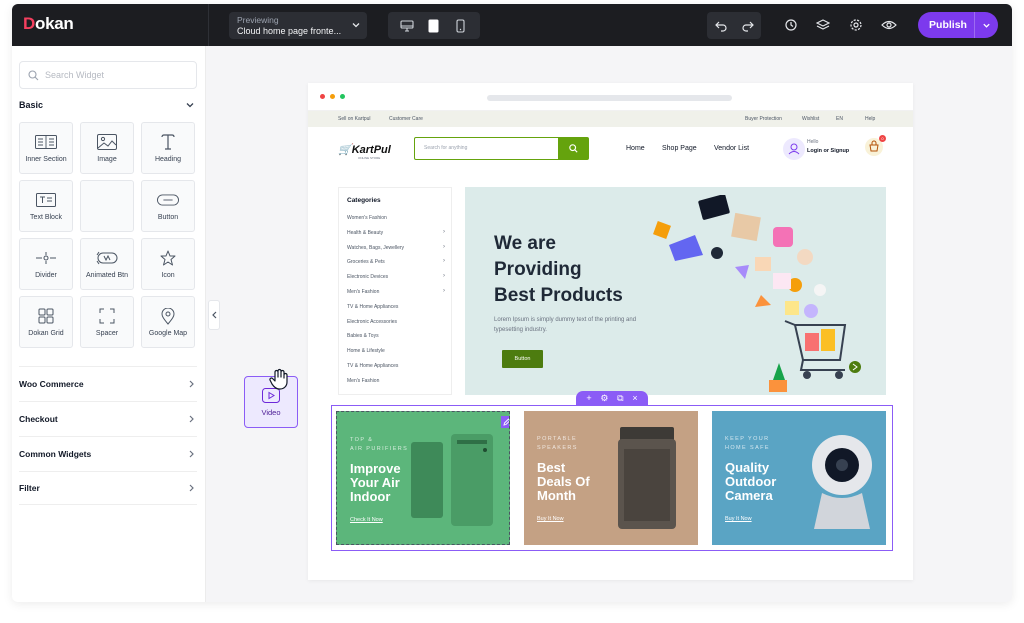 The width and height of the screenshot is (1024, 623). Describe the element at coordinates (870, 119) in the screenshot. I see `help-link: Help` at that location.